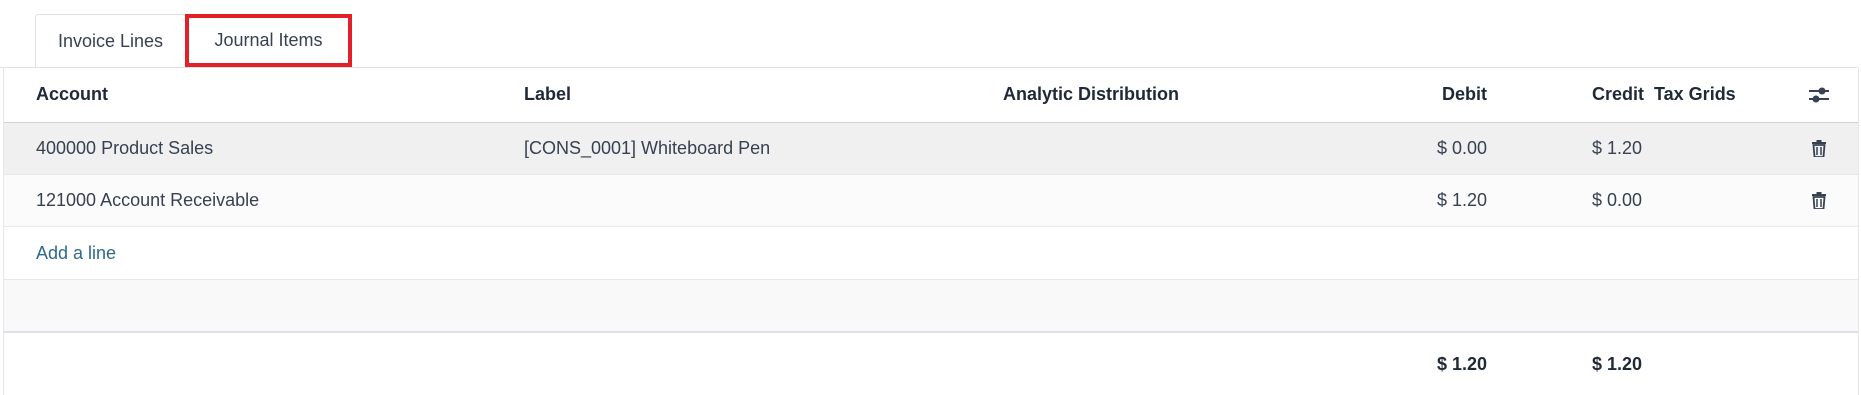 This screenshot has width=1861, height=395. I want to click on tab-invoice-lines: Invoice Lines, so click(110, 40).